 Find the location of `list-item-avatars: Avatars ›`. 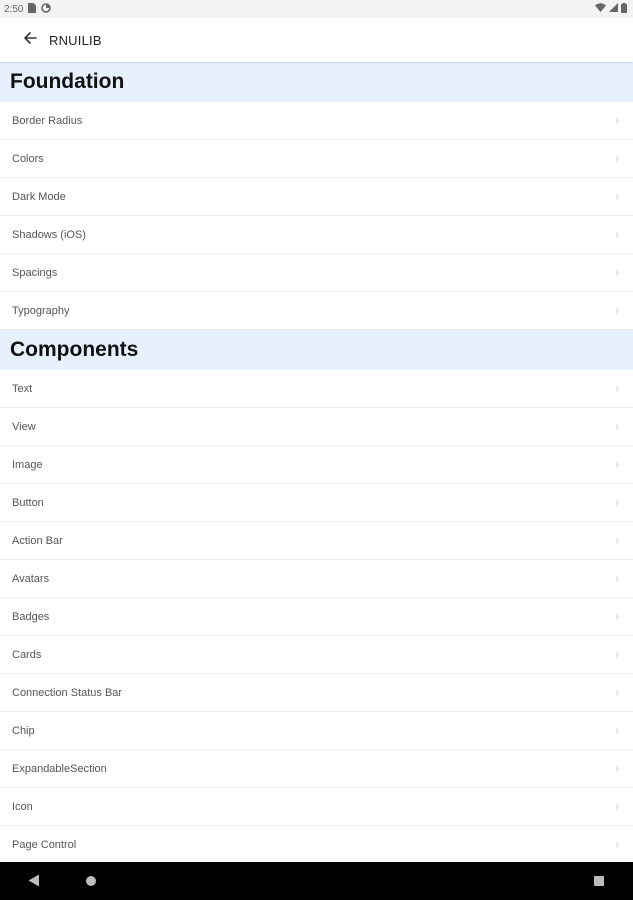

list-item-avatars: Avatars › is located at coordinates (316, 579).